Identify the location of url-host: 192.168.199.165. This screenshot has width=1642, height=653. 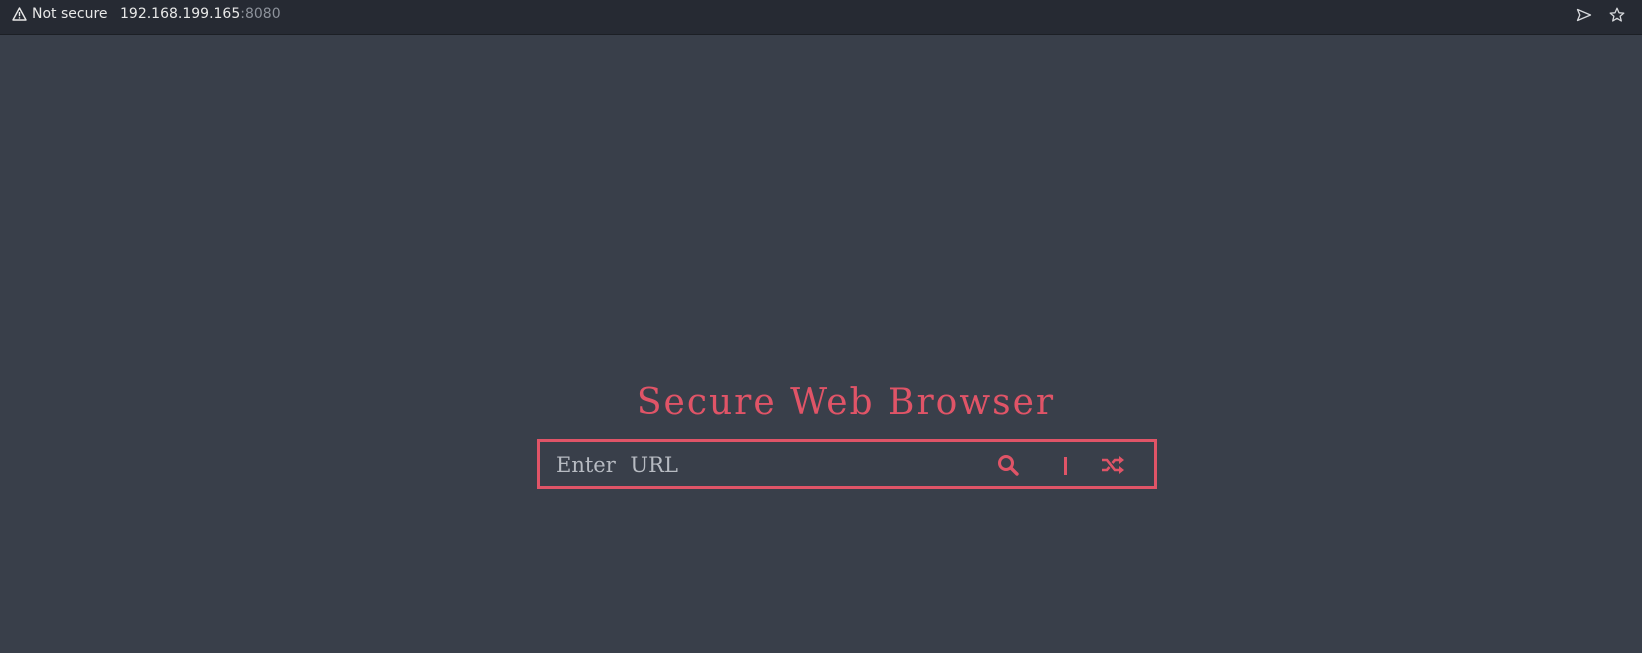
(180, 14).